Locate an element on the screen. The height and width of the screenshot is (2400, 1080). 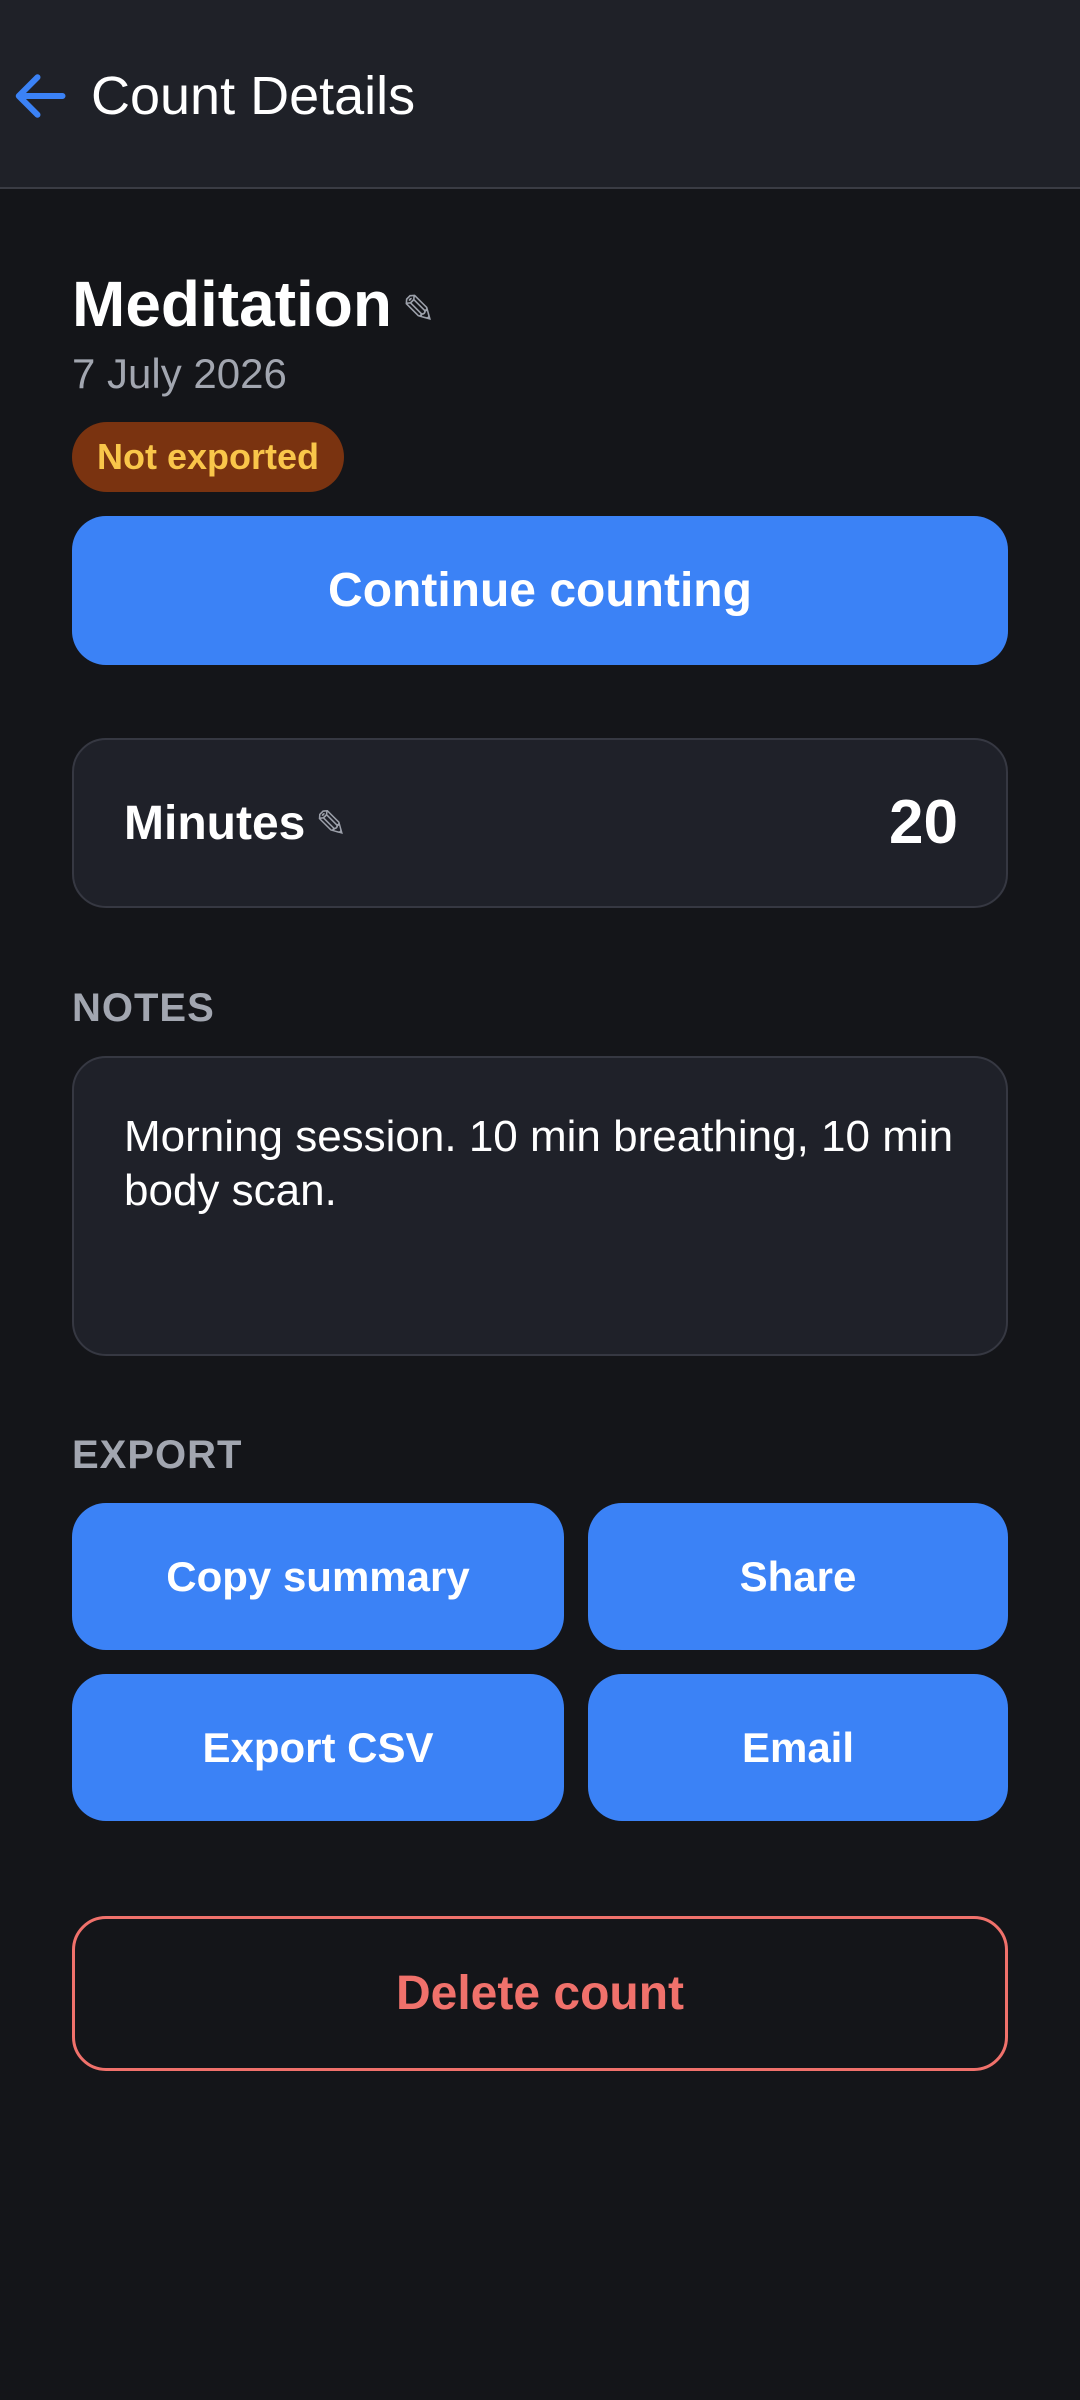
back-button is located at coordinates (40, 96).